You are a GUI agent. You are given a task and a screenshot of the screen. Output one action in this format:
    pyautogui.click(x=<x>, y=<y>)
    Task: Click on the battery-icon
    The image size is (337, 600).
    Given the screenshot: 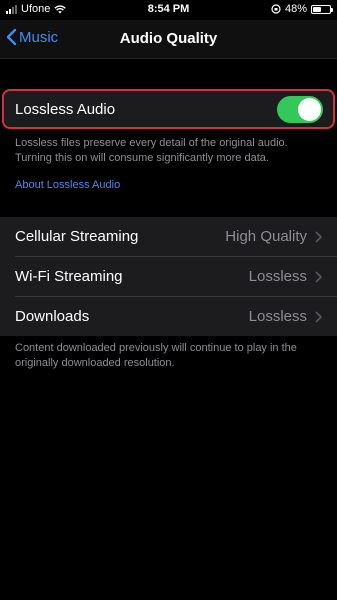 What is the action you would take?
    pyautogui.click(x=322, y=9)
    